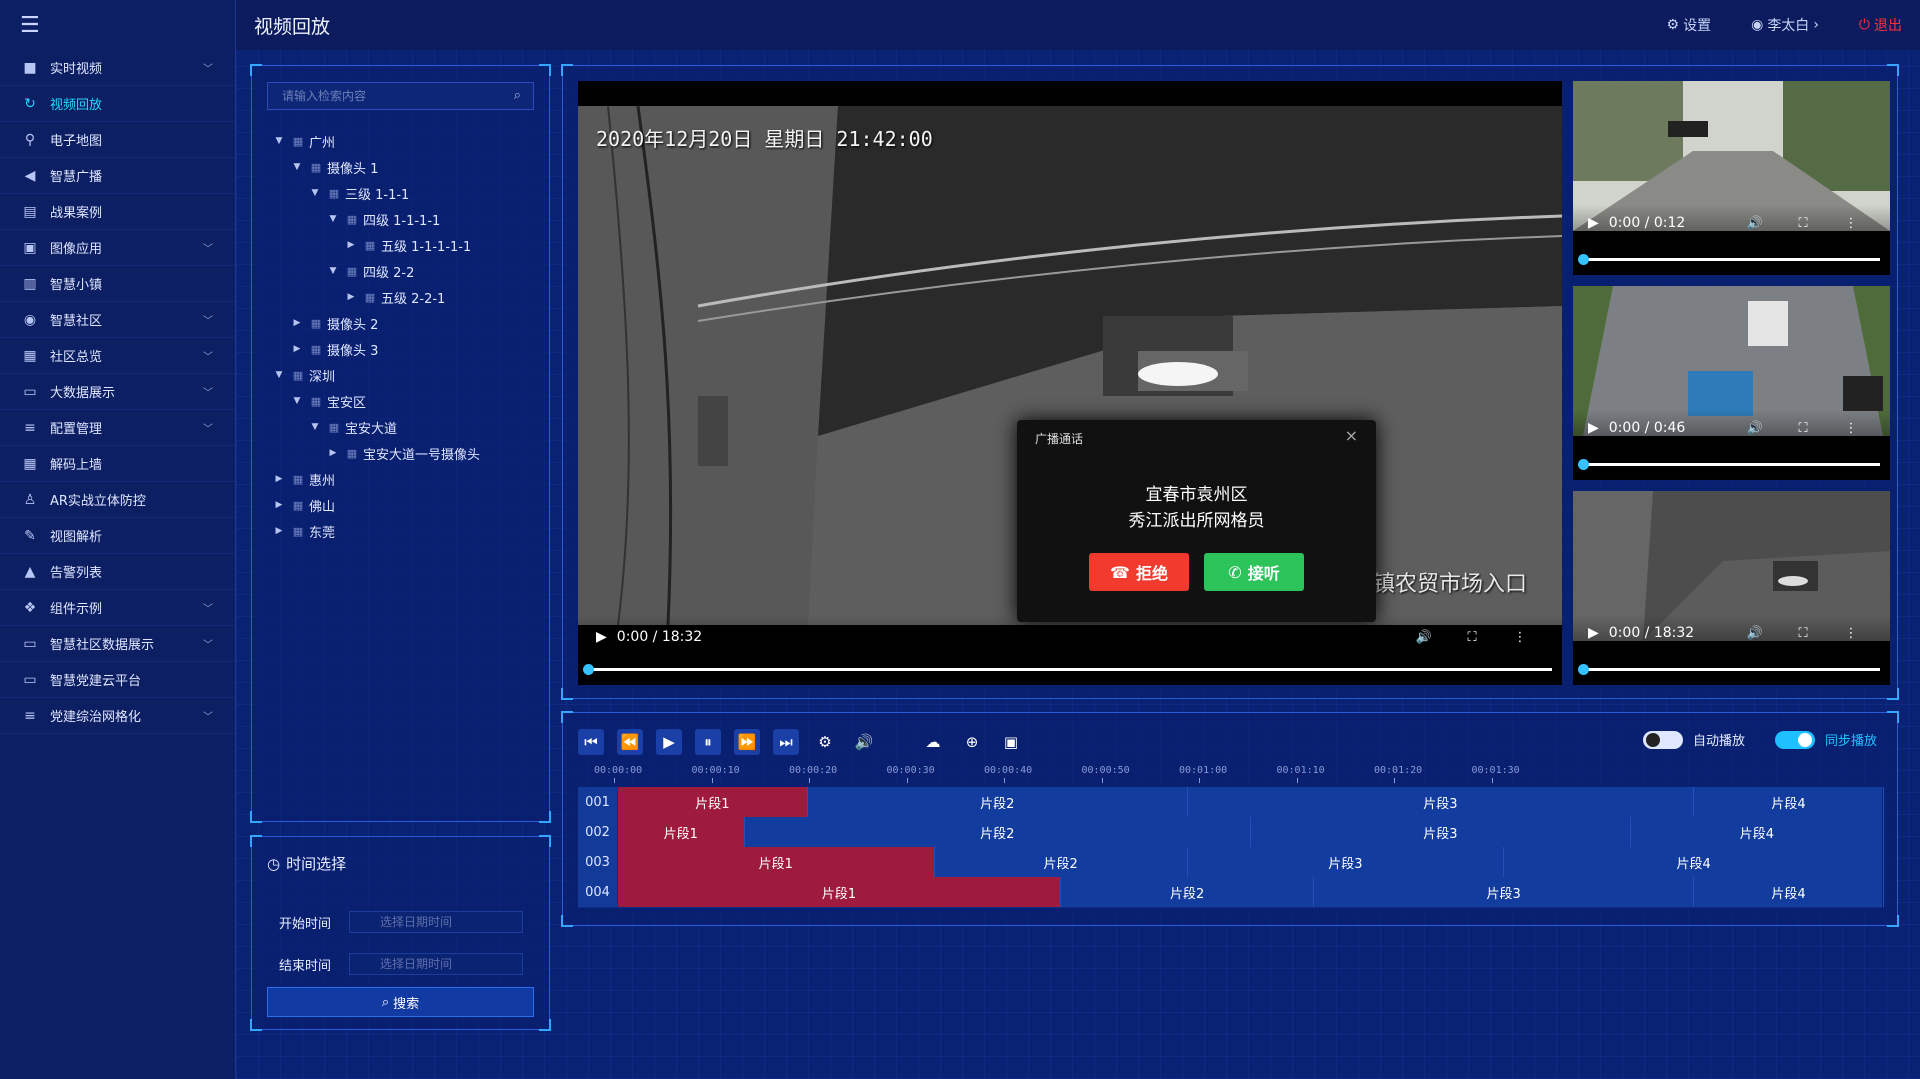 The width and height of the screenshot is (1920, 1079). I want to click on thumb-video-player-3: ▶ 0:00 / 18:32 🔊 ⛶ ⋮, so click(1731, 588).